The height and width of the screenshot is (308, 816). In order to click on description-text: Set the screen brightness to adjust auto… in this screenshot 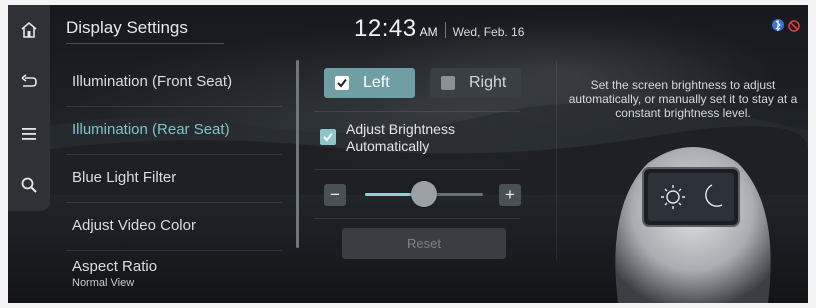, I will do `click(683, 99)`.